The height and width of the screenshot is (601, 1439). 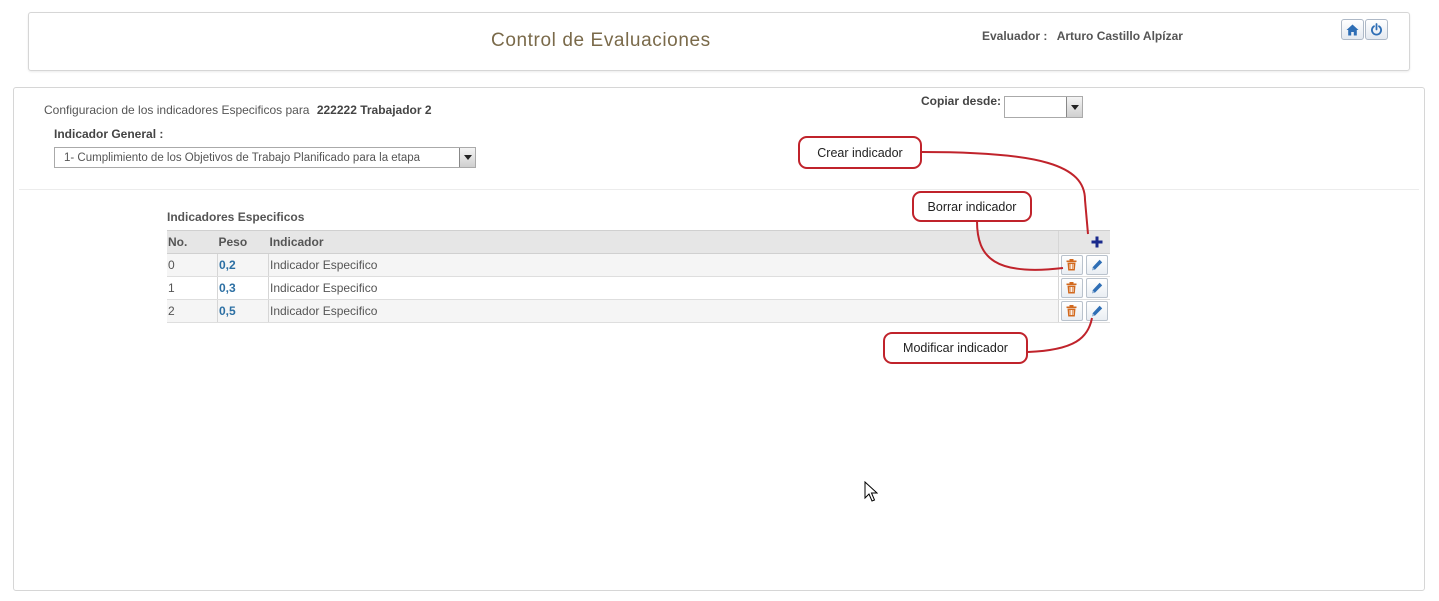 I want to click on general-indicator-label: Indicador General :, so click(x=109, y=134).